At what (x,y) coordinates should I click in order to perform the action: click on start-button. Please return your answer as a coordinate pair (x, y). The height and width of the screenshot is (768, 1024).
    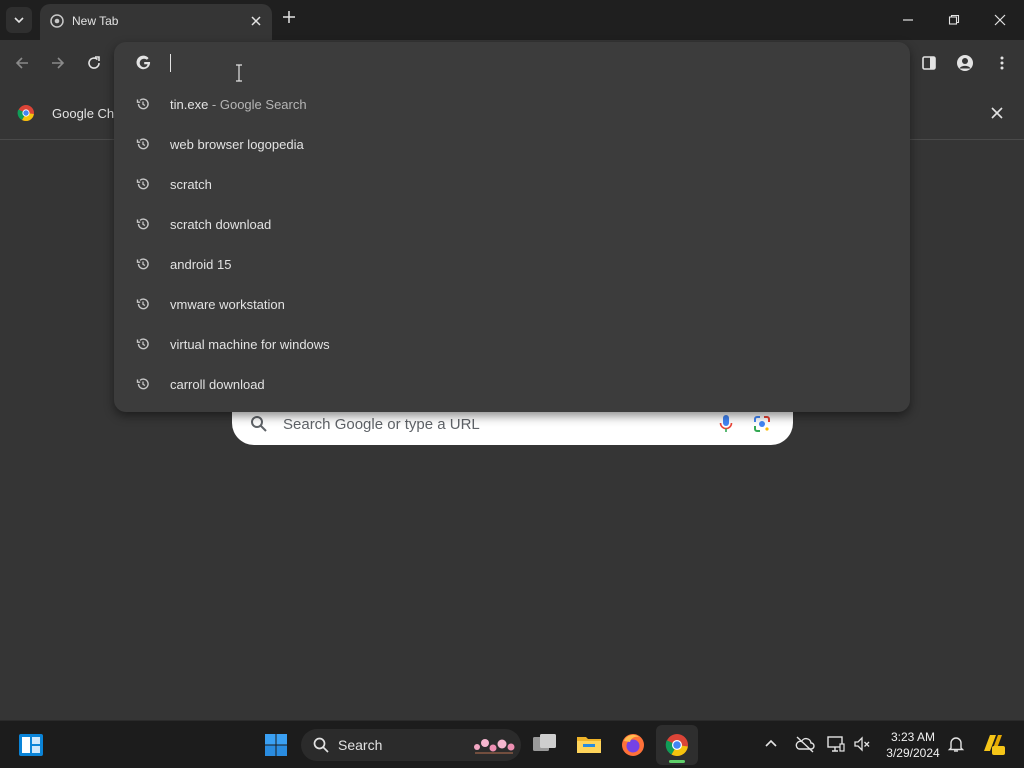
    Looking at the image, I should click on (276, 745).